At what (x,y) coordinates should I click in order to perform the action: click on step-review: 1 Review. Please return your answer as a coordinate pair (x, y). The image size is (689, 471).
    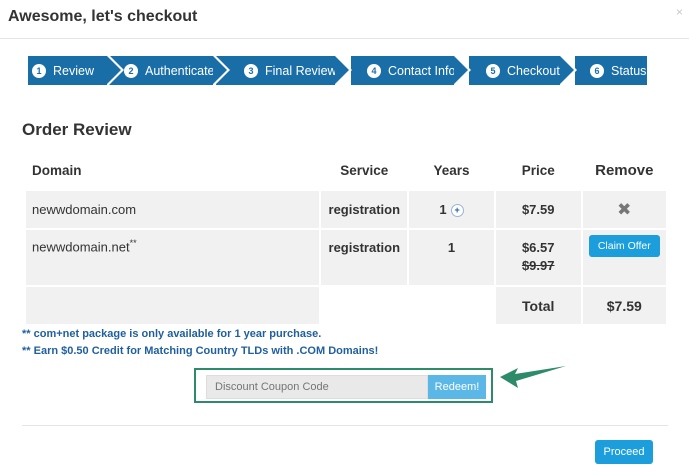
    Looking at the image, I should click on (76, 70).